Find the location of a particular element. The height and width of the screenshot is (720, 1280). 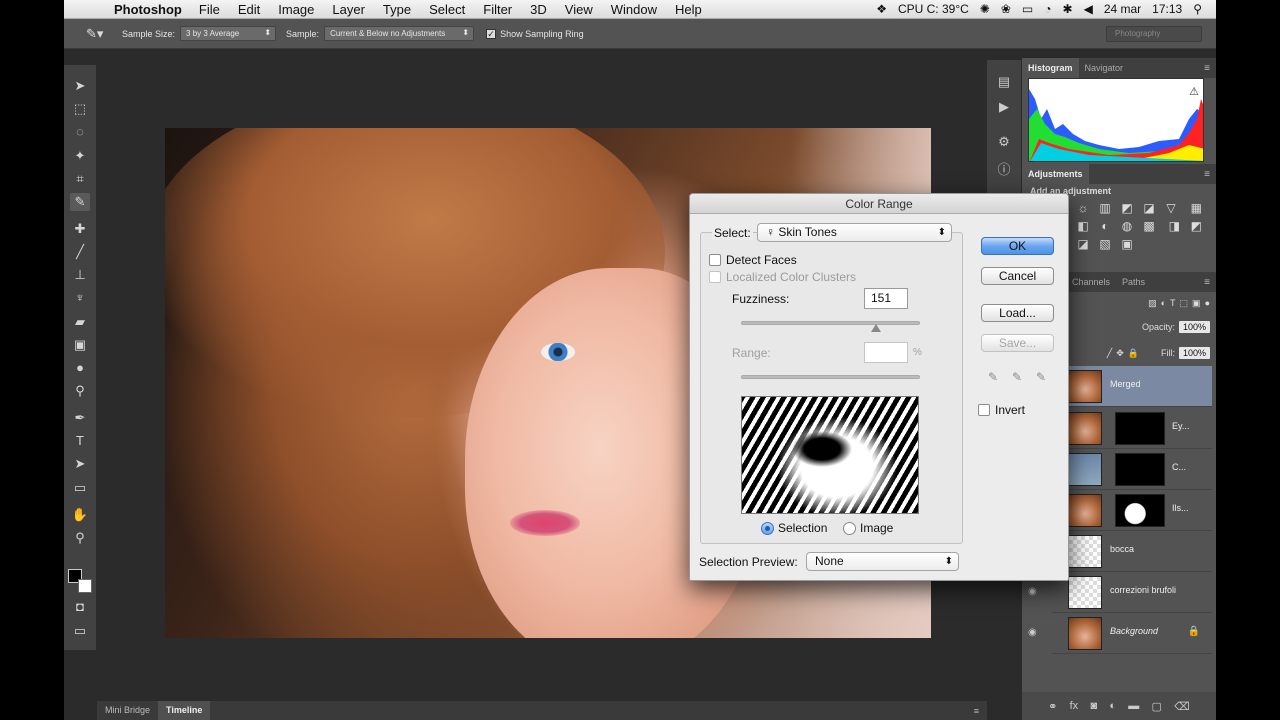

invert-icon: ◨ is located at coordinates (1174, 228).